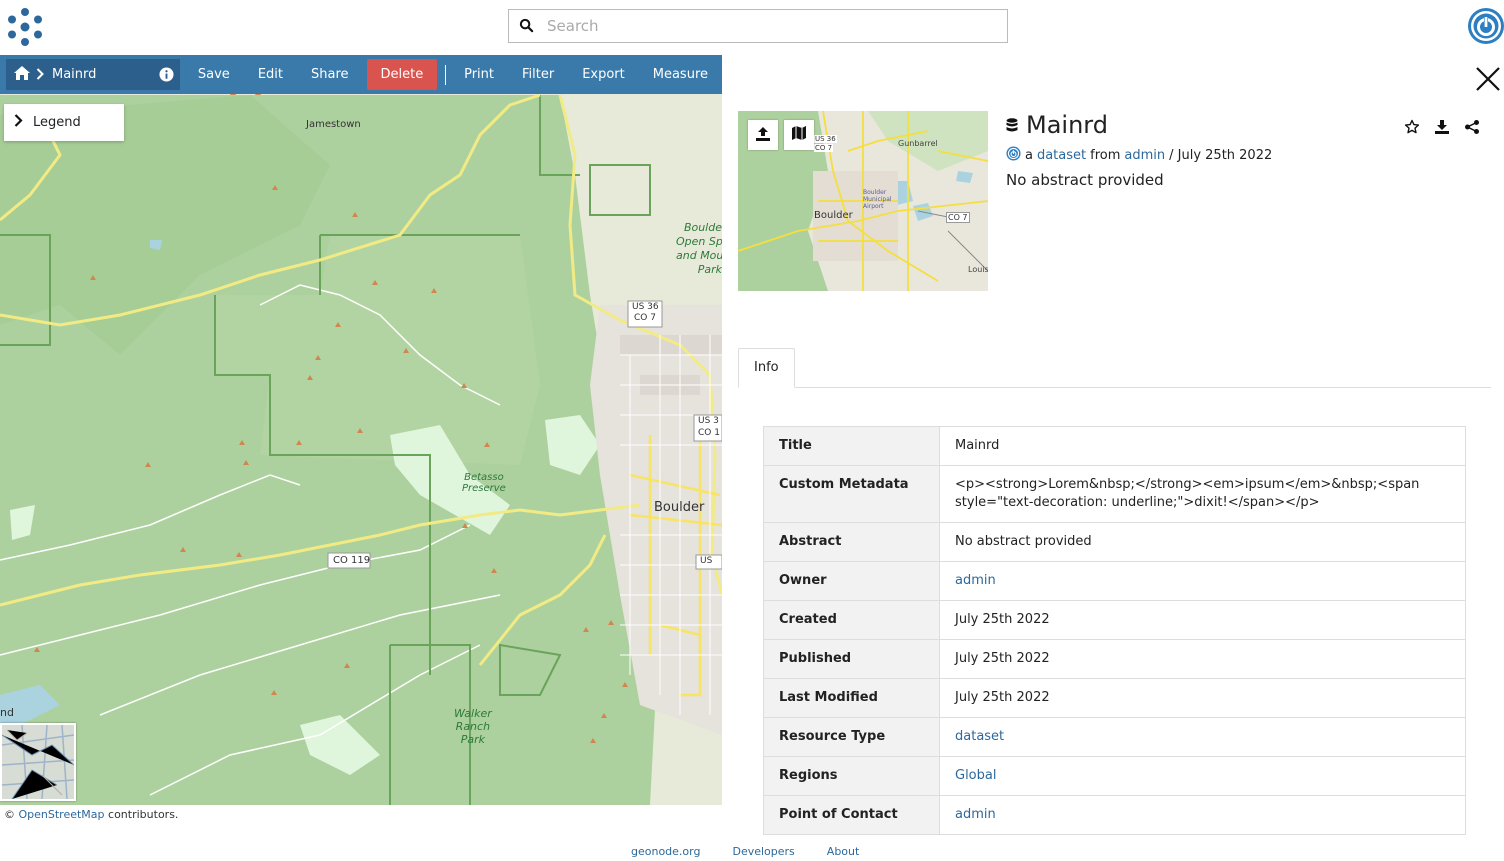  Describe the element at coordinates (702, 227) in the screenshot. I see `map-label-open-1: Boulde` at that location.